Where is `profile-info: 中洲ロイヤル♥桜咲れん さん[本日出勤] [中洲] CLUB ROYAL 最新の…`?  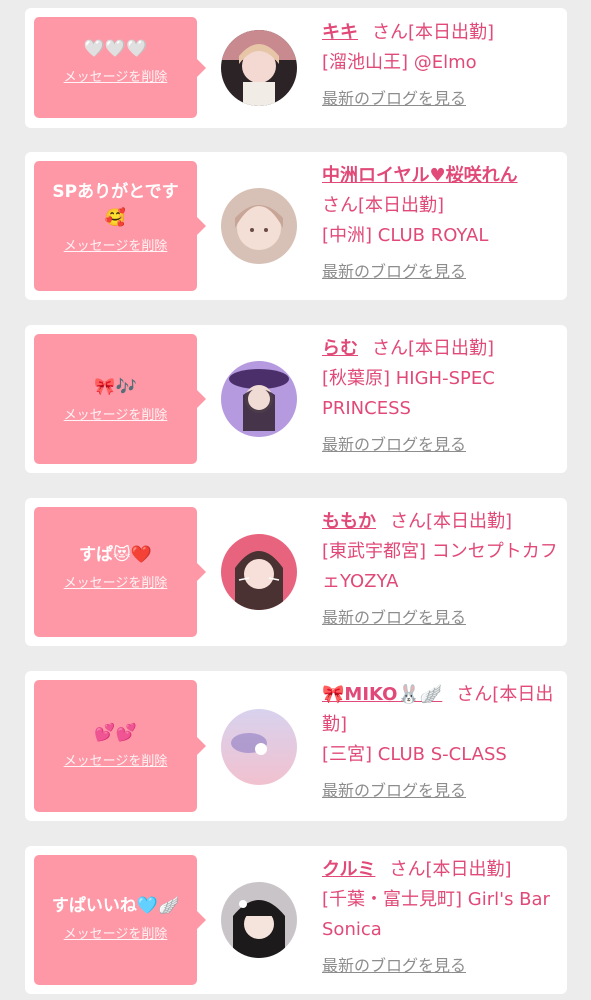 profile-info: 中洲ロイヤル♥桜咲れん さん[本日出勤] [中洲] CLUB ROYAL 最新の… is located at coordinates (440, 224).